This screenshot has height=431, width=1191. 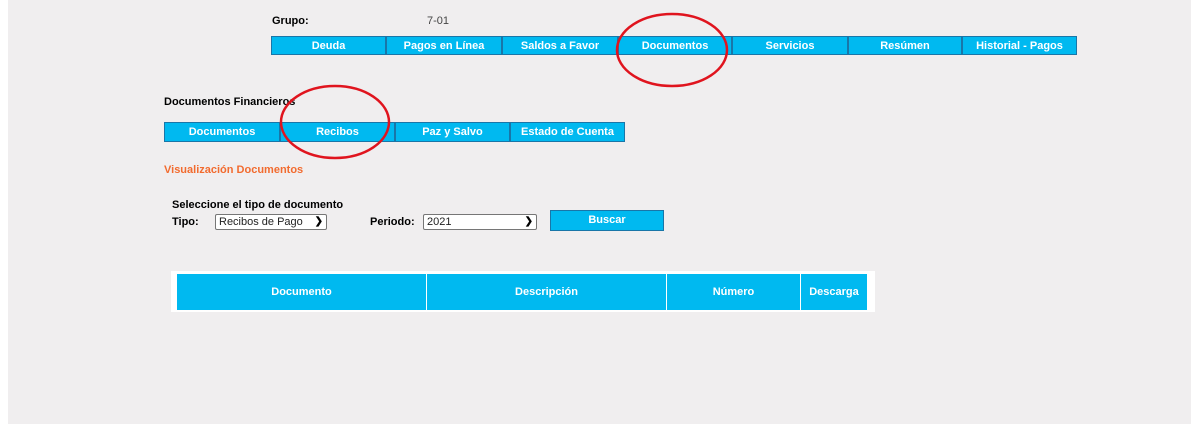 What do you see at coordinates (504, 86) in the screenshot?
I see `annotation-layer` at bounding box center [504, 86].